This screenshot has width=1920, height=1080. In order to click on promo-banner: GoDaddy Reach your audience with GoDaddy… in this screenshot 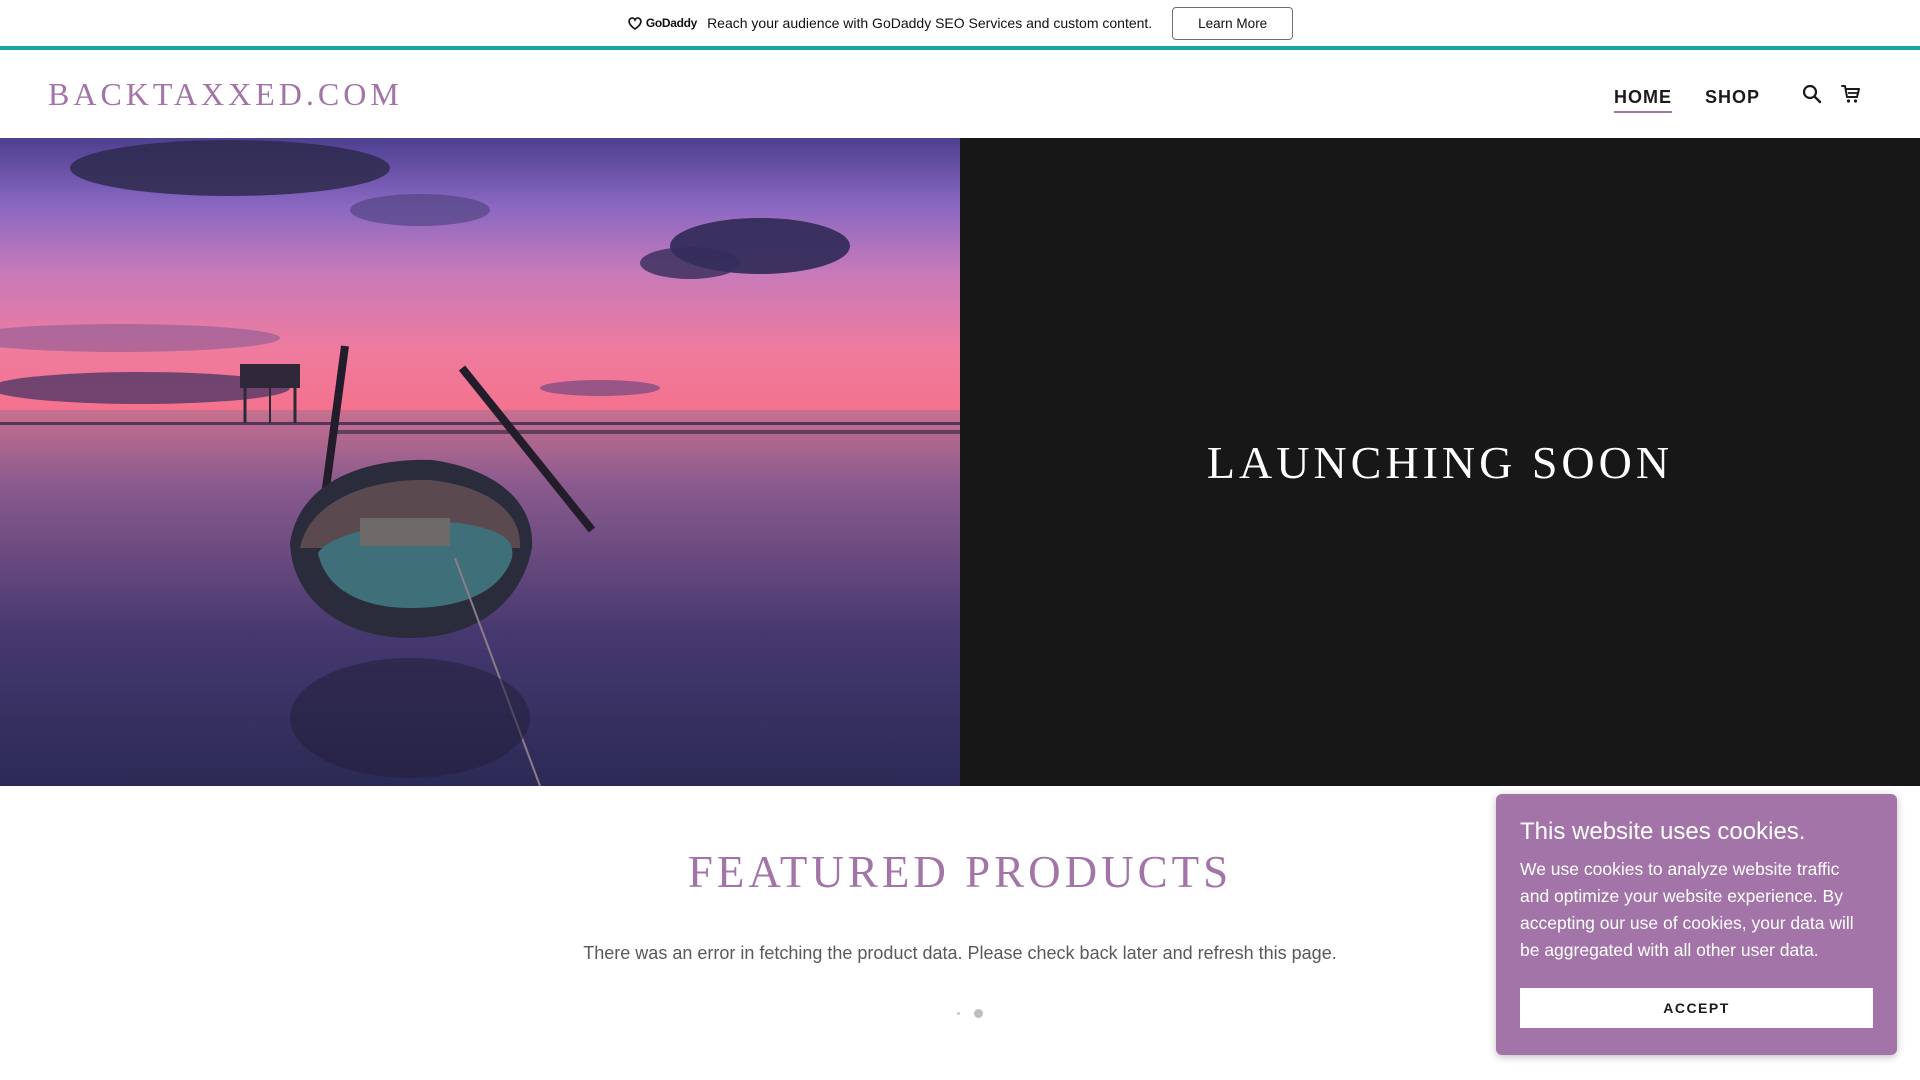, I will do `click(960, 23)`.